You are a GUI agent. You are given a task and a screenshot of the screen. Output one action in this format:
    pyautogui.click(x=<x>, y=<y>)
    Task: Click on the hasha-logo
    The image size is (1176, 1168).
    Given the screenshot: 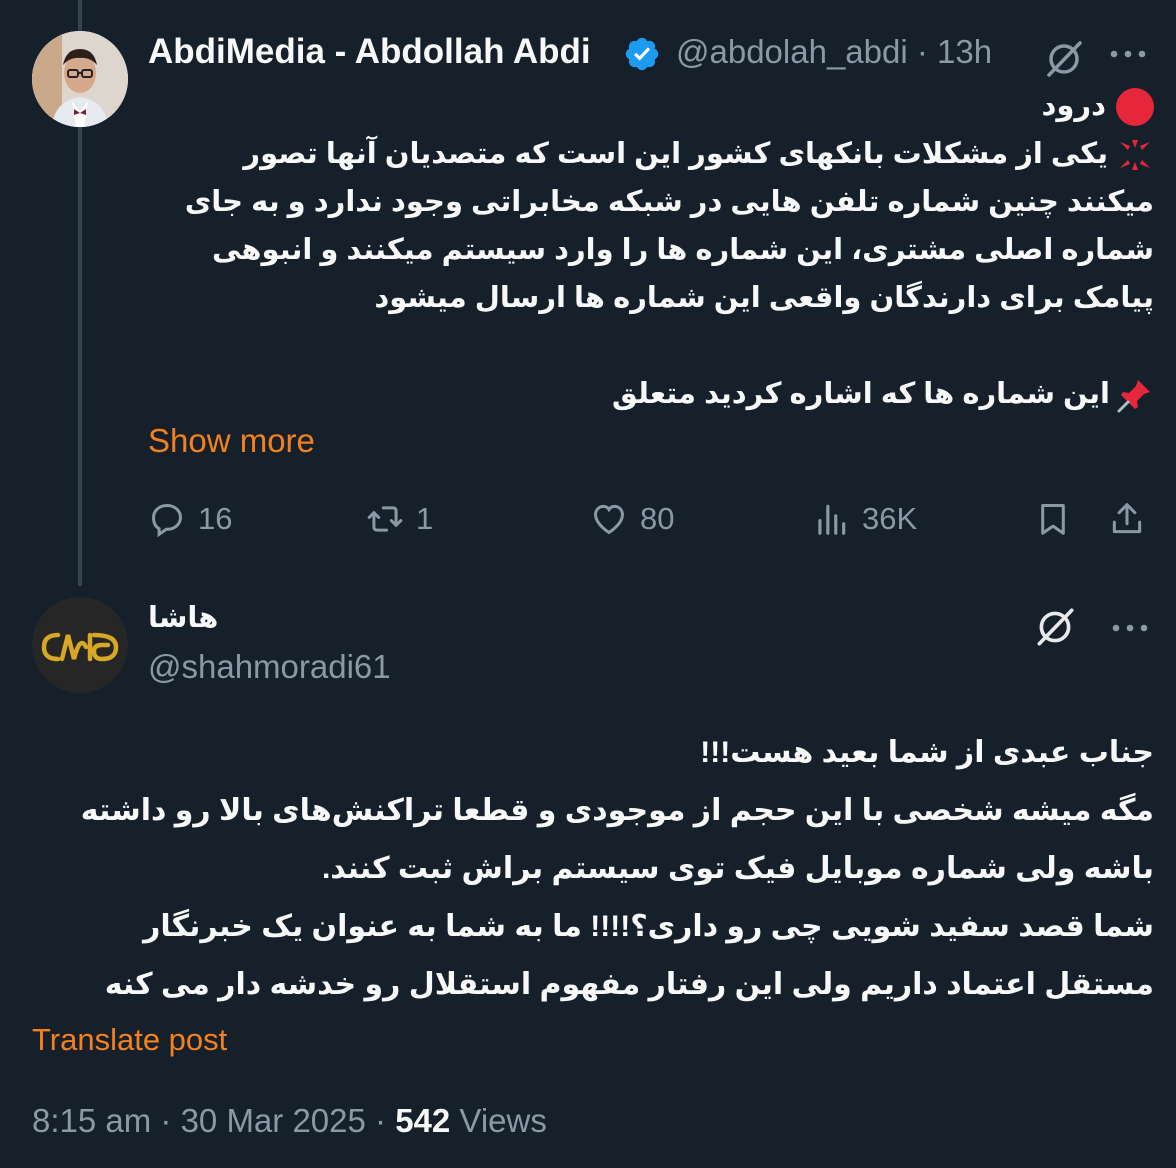 What is the action you would take?
    pyautogui.click(x=80, y=645)
    